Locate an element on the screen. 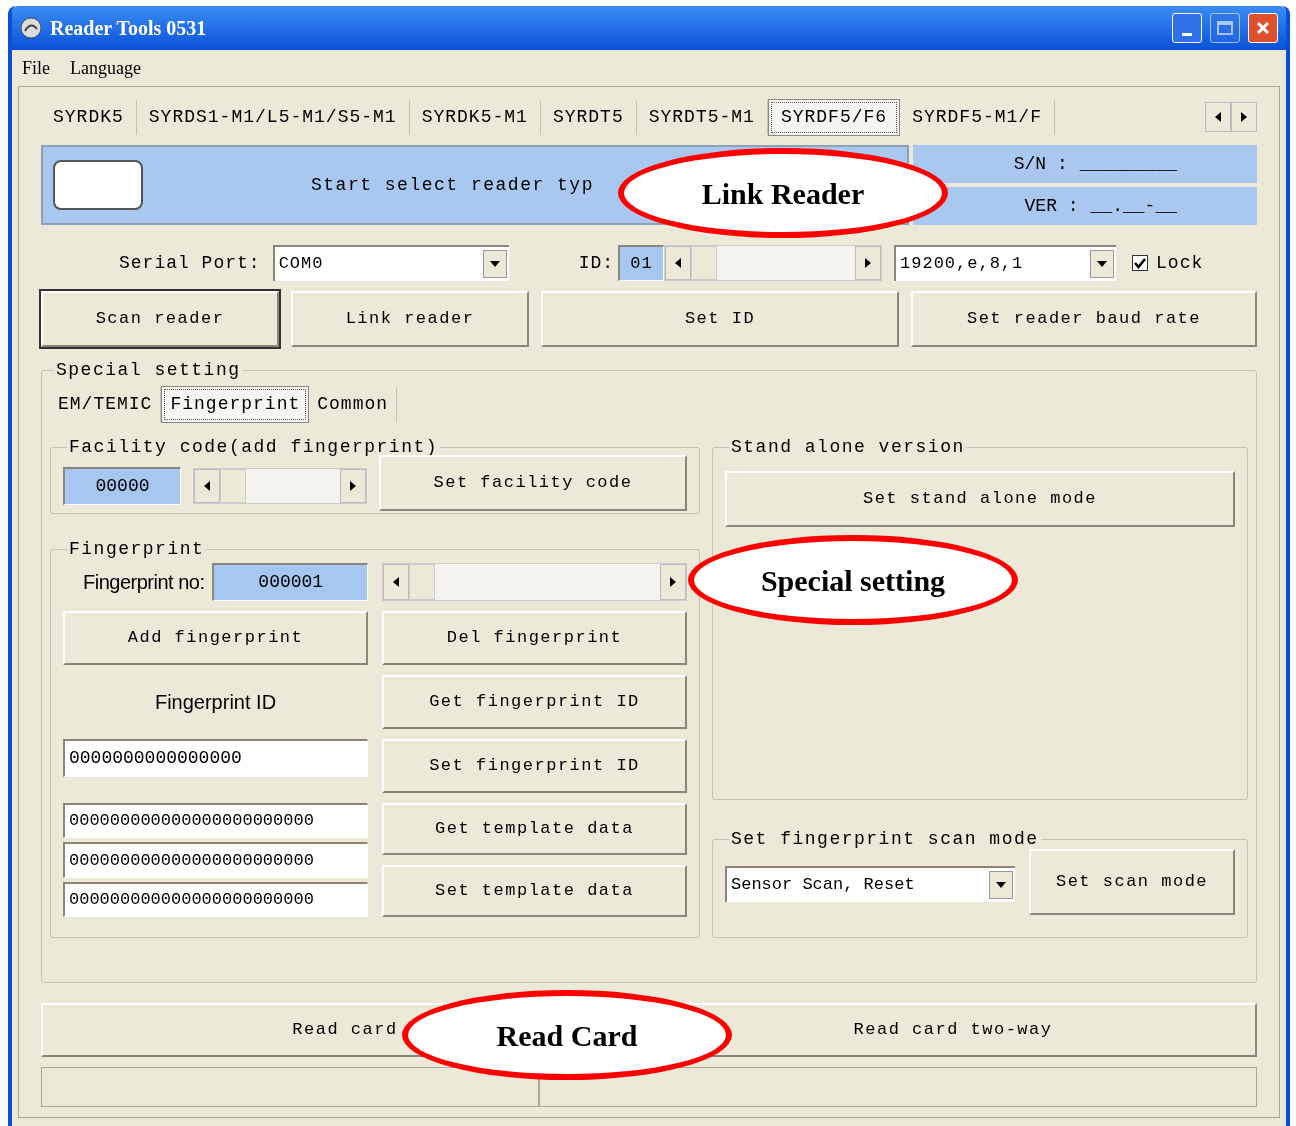 The image size is (1296, 1126). push-button: Set fingerprint ID is located at coordinates (534, 766).